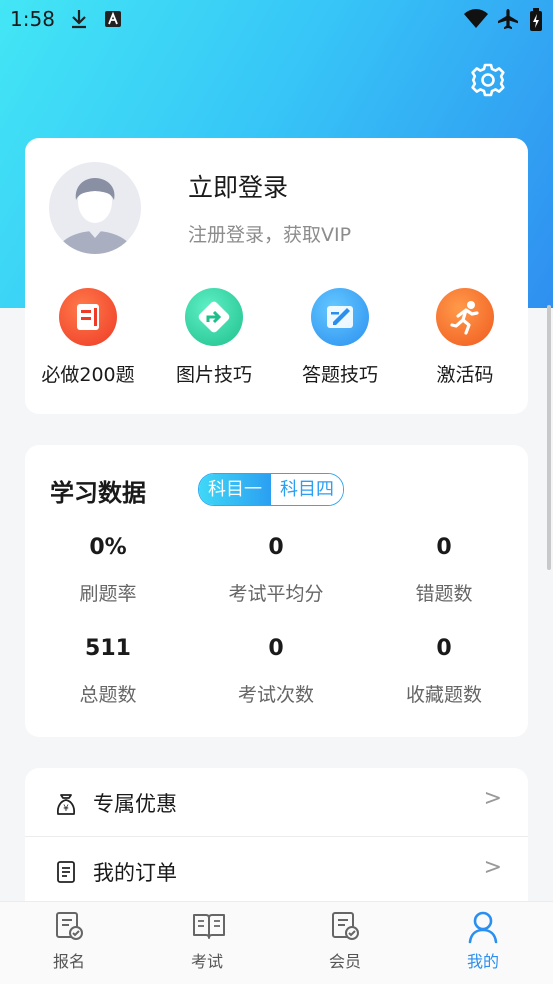 The image size is (553, 984). I want to click on tab-label: 会员, so click(344, 961).